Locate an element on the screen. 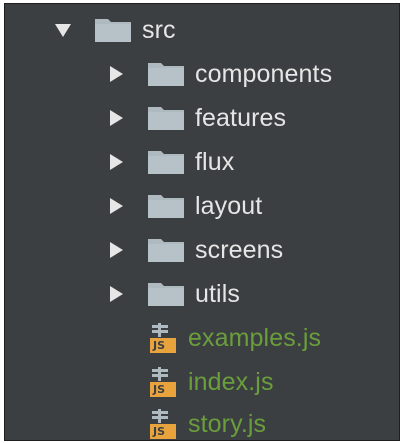  tree-folder-label: layout is located at coordinates (229, 205).